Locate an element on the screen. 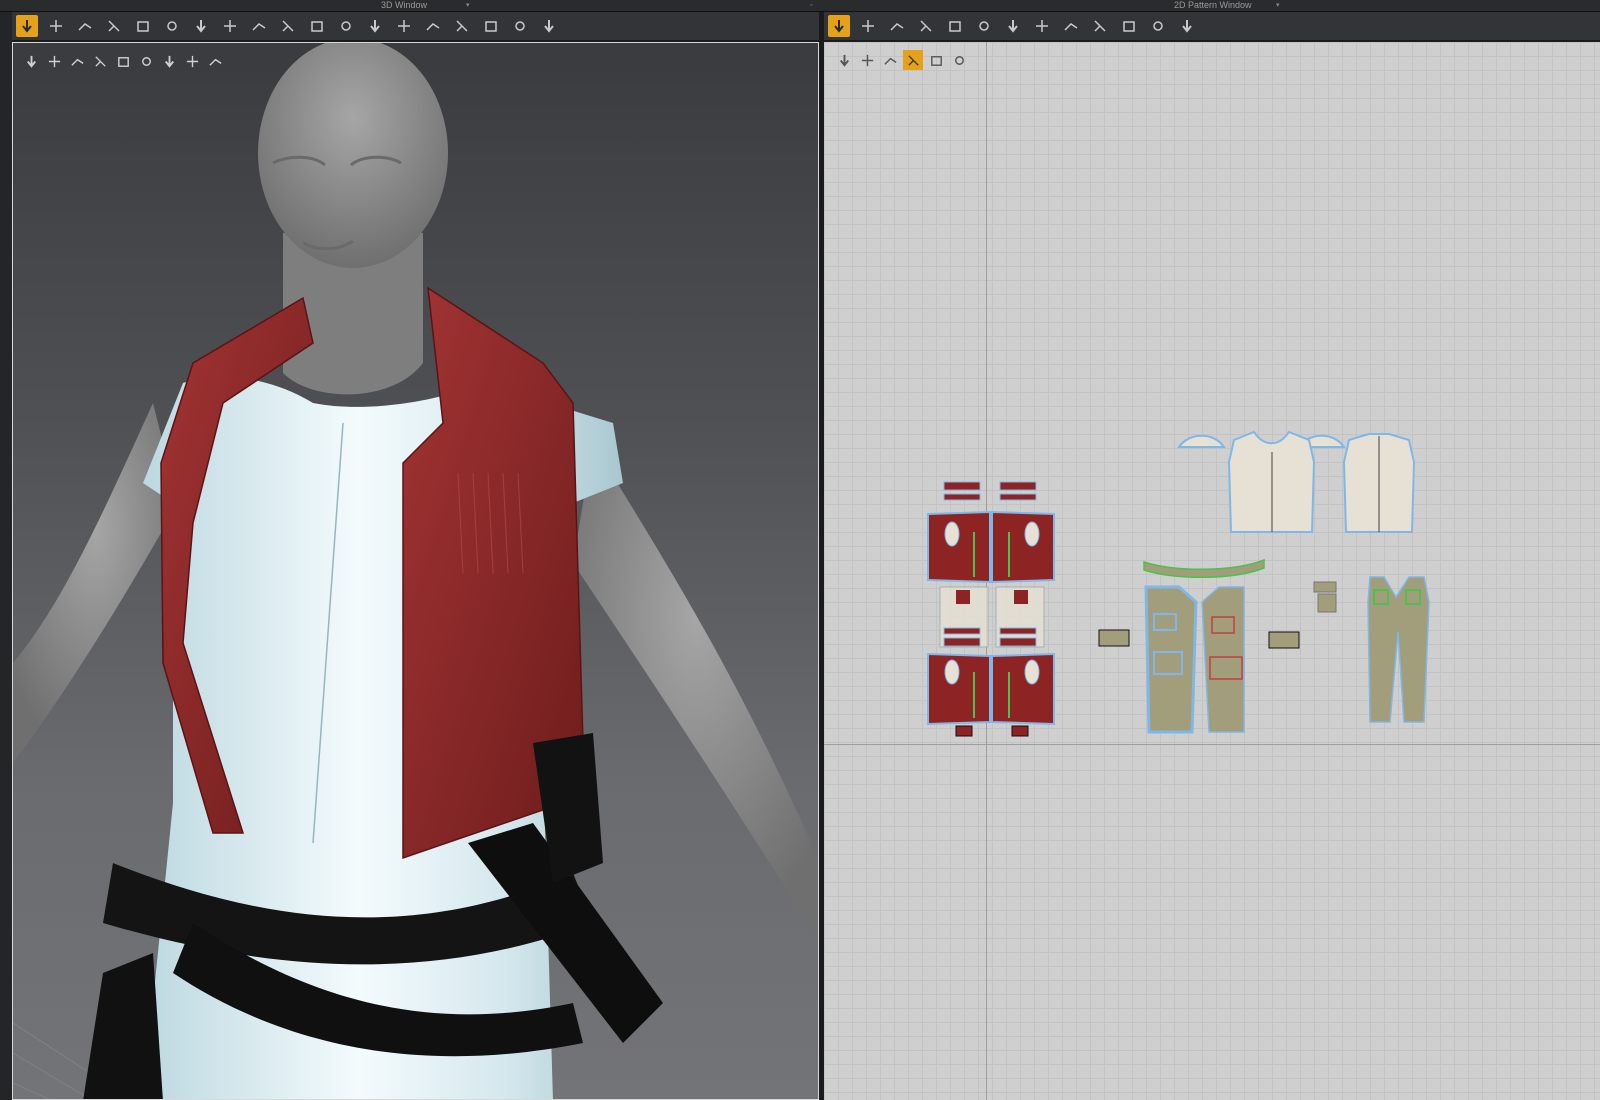  avatar-head is located at coordinates (353, 155).